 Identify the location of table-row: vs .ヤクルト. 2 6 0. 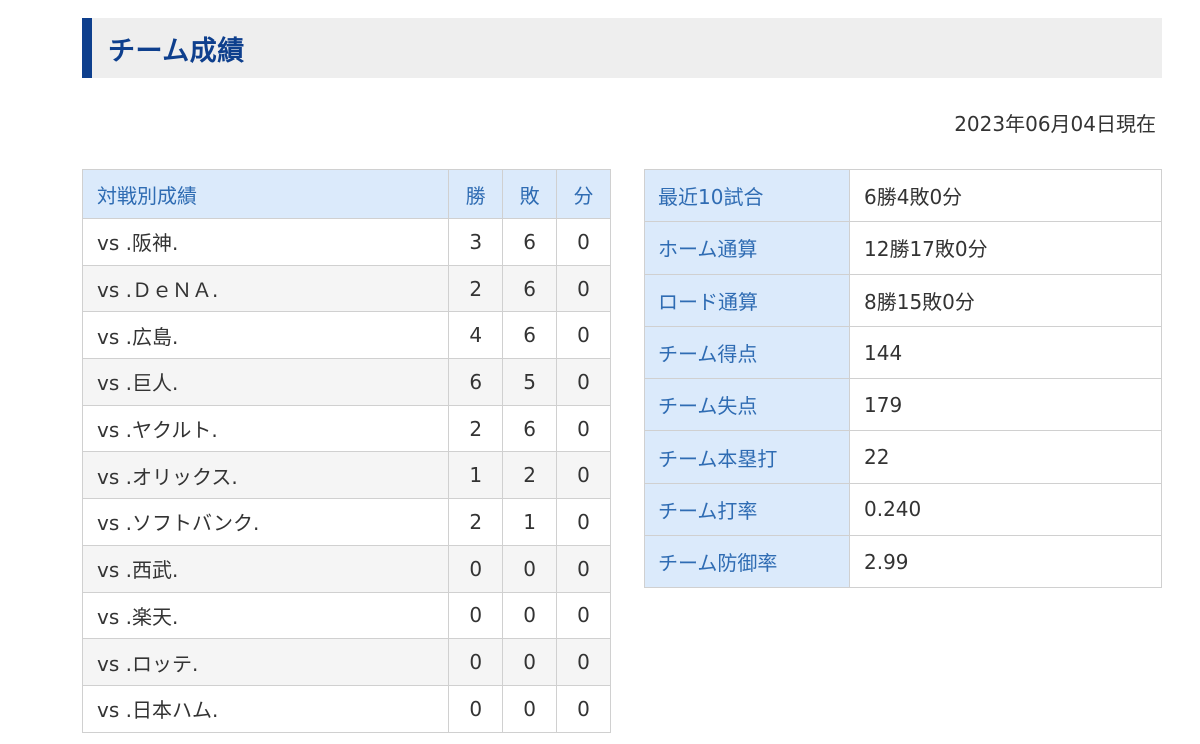
(346, 428).